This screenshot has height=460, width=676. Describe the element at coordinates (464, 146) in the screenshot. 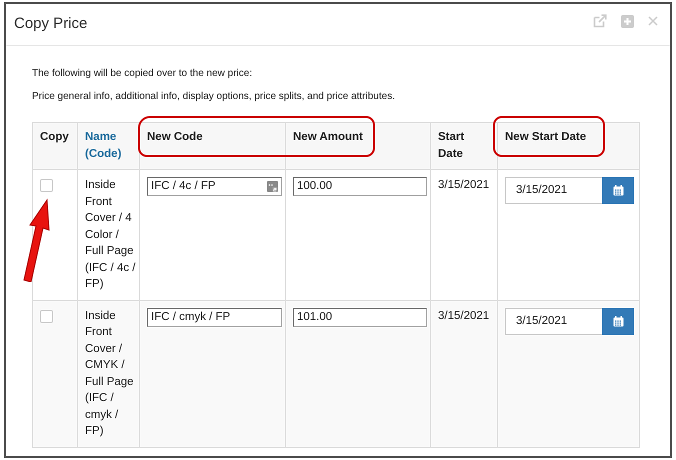

I see `column-header: Start Date` at that location.